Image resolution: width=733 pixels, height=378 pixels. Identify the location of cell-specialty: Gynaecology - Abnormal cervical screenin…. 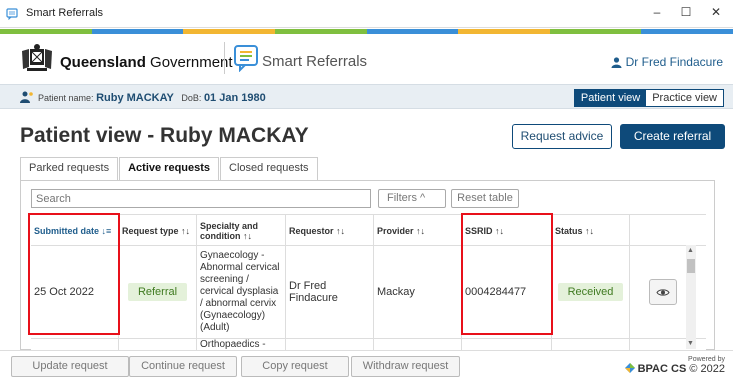
(241, 292).